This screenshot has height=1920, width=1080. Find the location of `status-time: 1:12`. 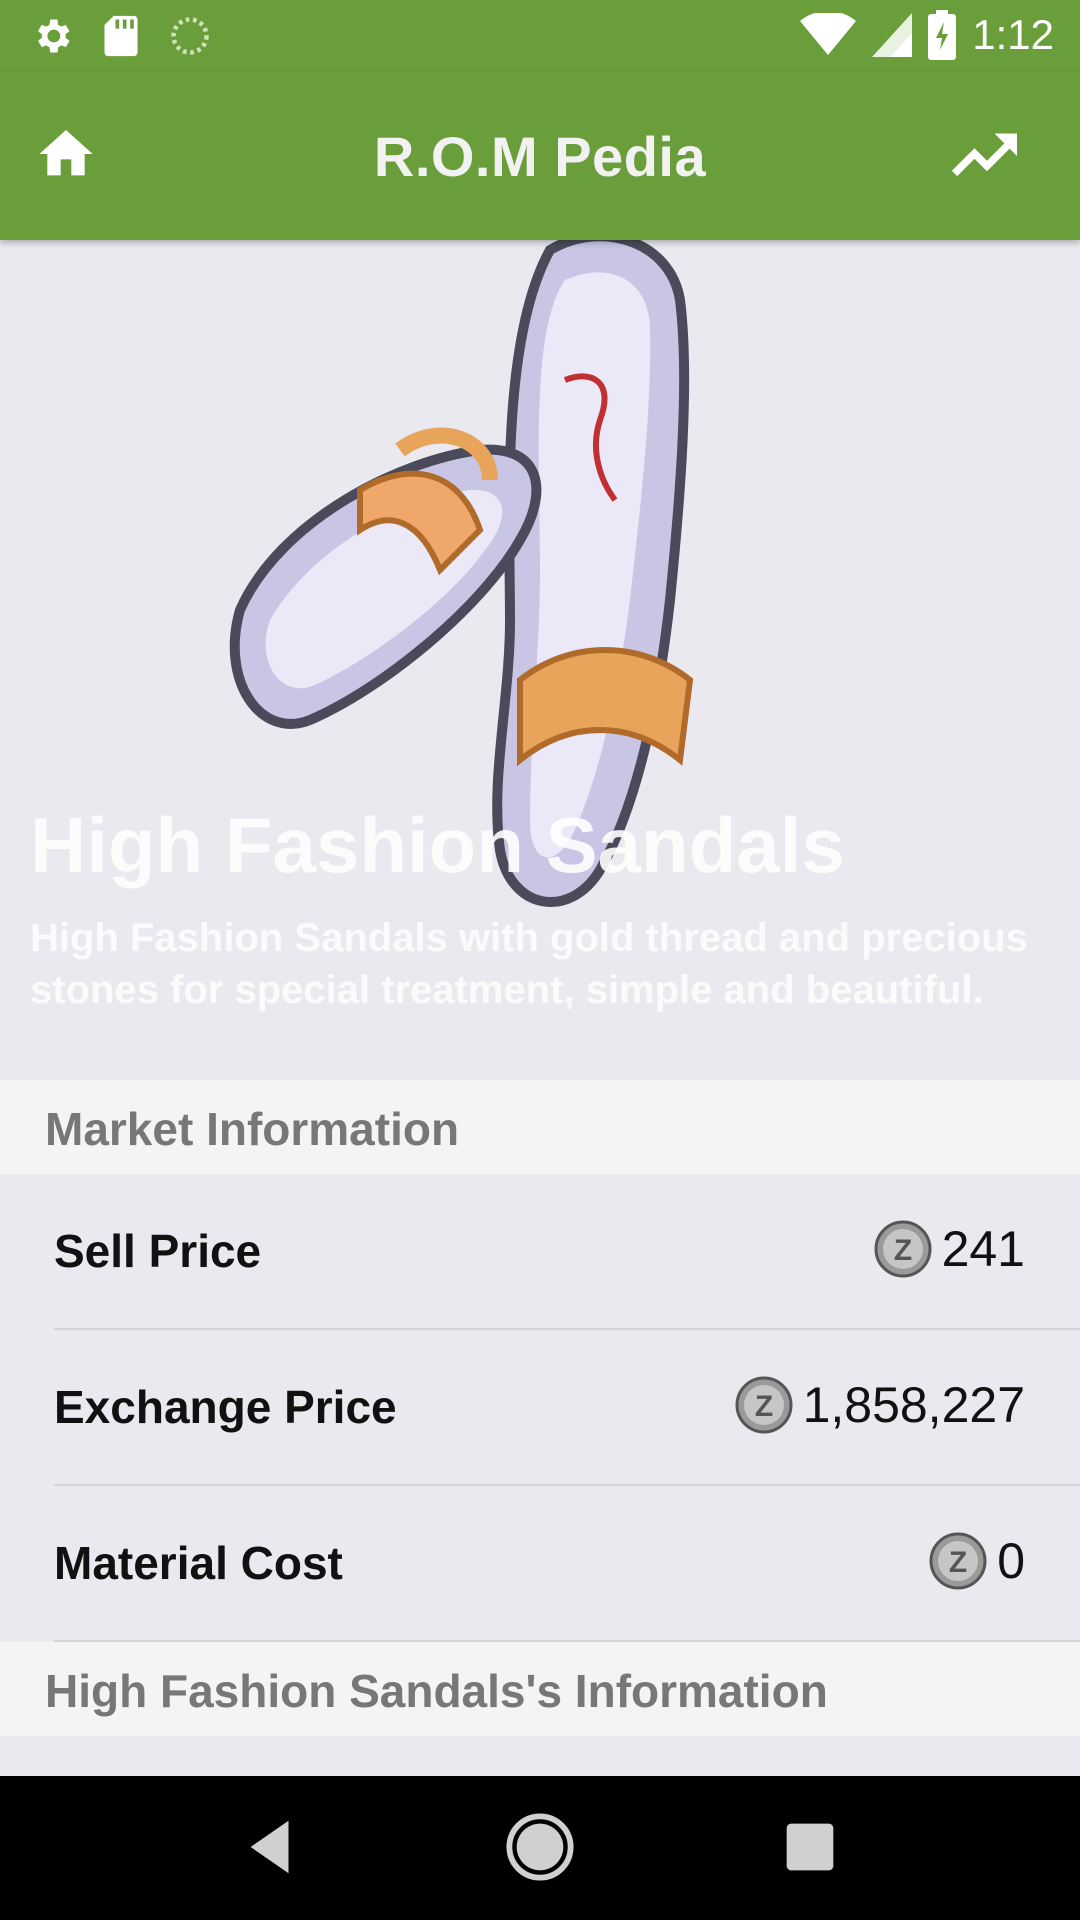

status-time: 1:12 is located at coordinates (1013, 34).